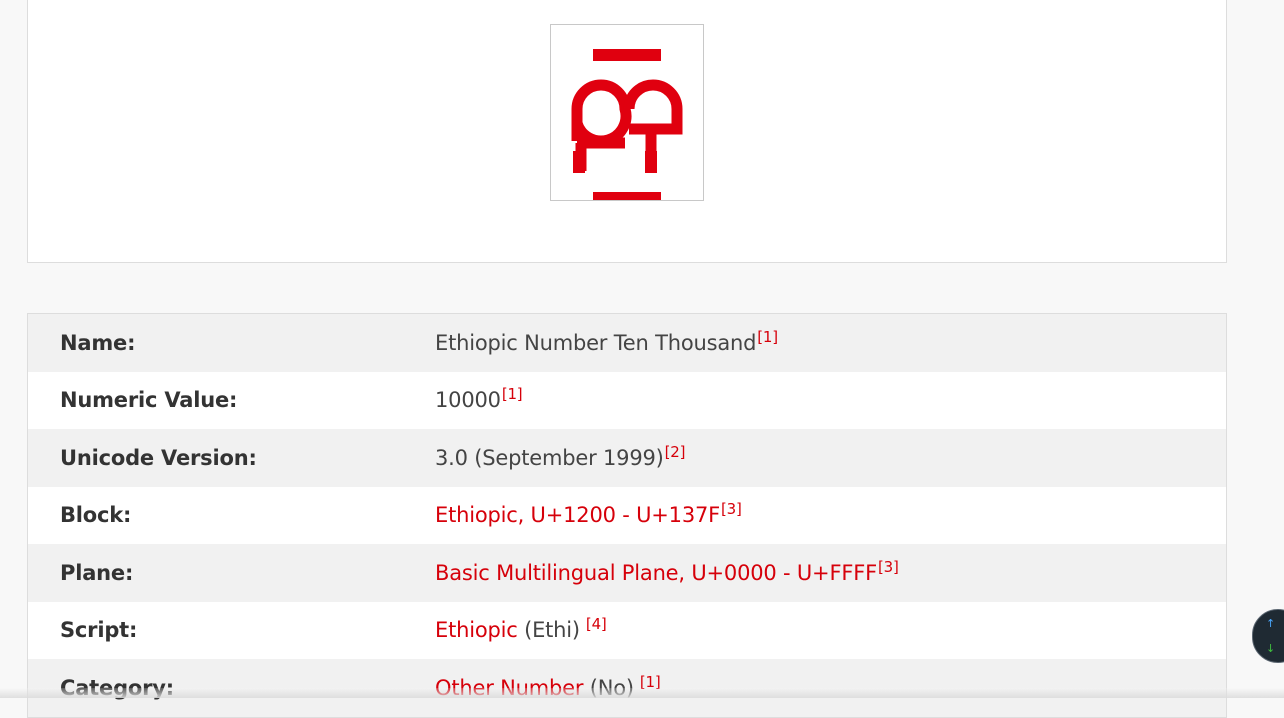  Describe the element at coordinates (577, 515) in the screenshot. I see `block-link: Ethiopic, U+1200 - U+137F` at that location.